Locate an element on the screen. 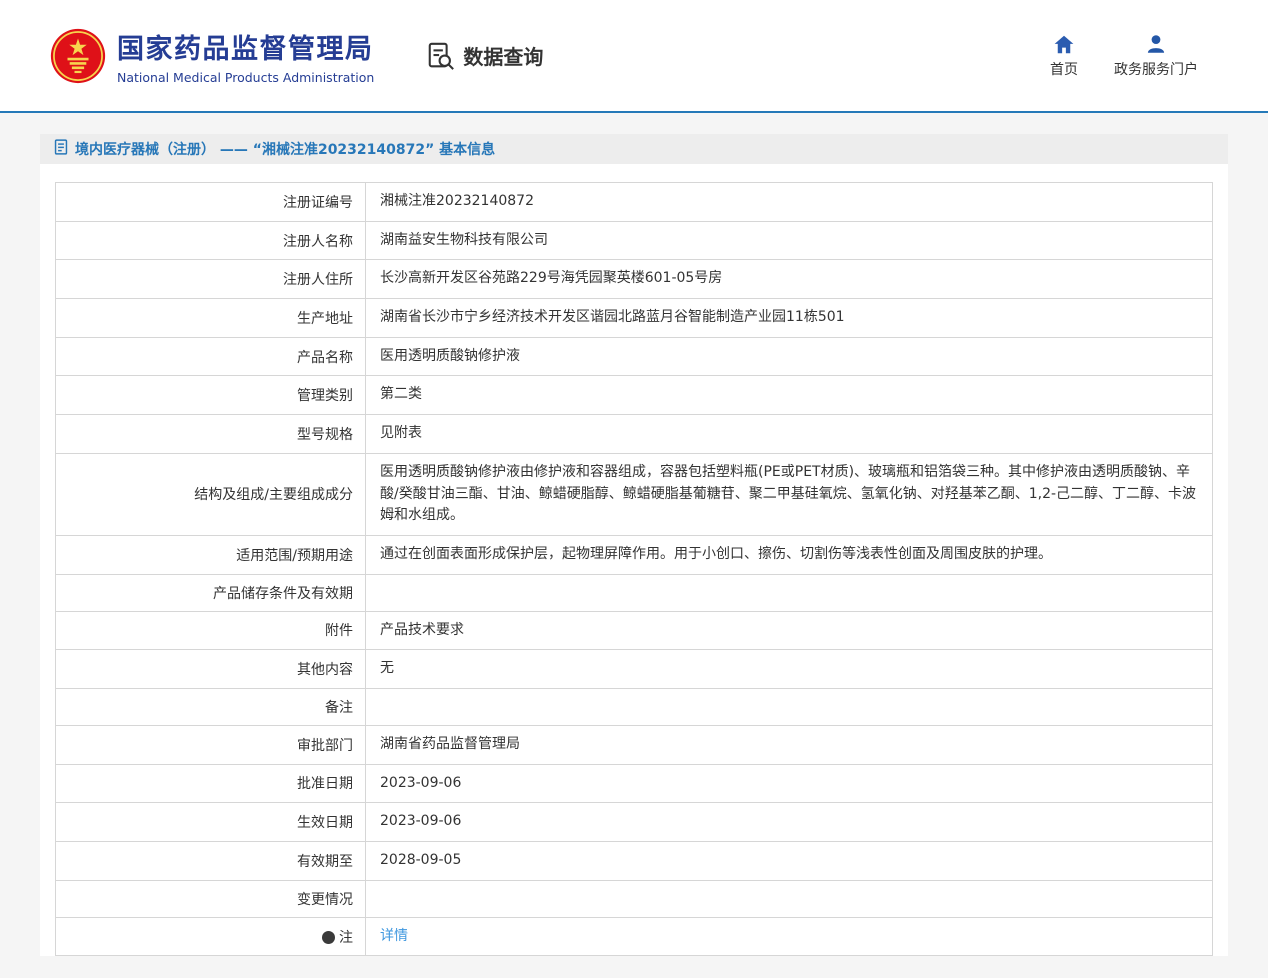 The width and height of the screenshot is (1268, 978). row-label: 其他内容 is located at coordinates (210, 669).